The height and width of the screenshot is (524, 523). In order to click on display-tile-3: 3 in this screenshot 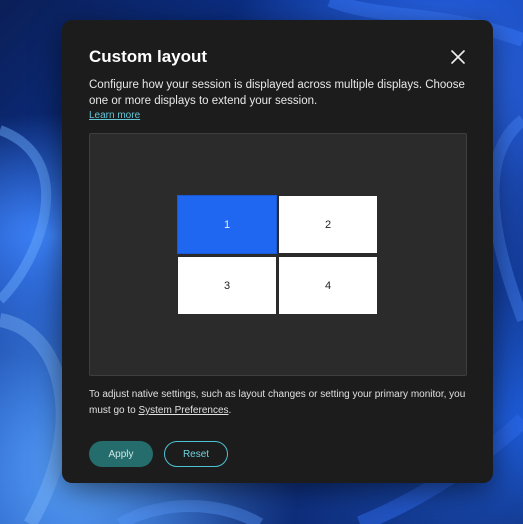, I will do `click(227, 285)`.